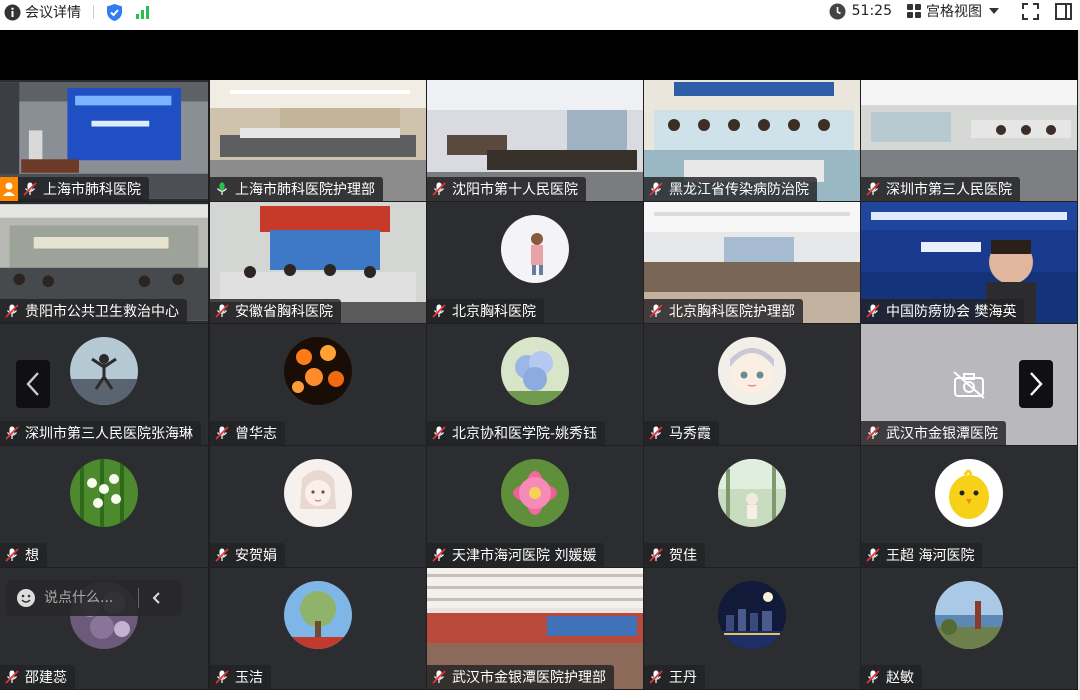 The height and width of the screenshot is (700, 1080). Describe the element at coordinates (949, 190) in the screenshot. I see `participant-name: 深圳市第三人民医院` at that location.